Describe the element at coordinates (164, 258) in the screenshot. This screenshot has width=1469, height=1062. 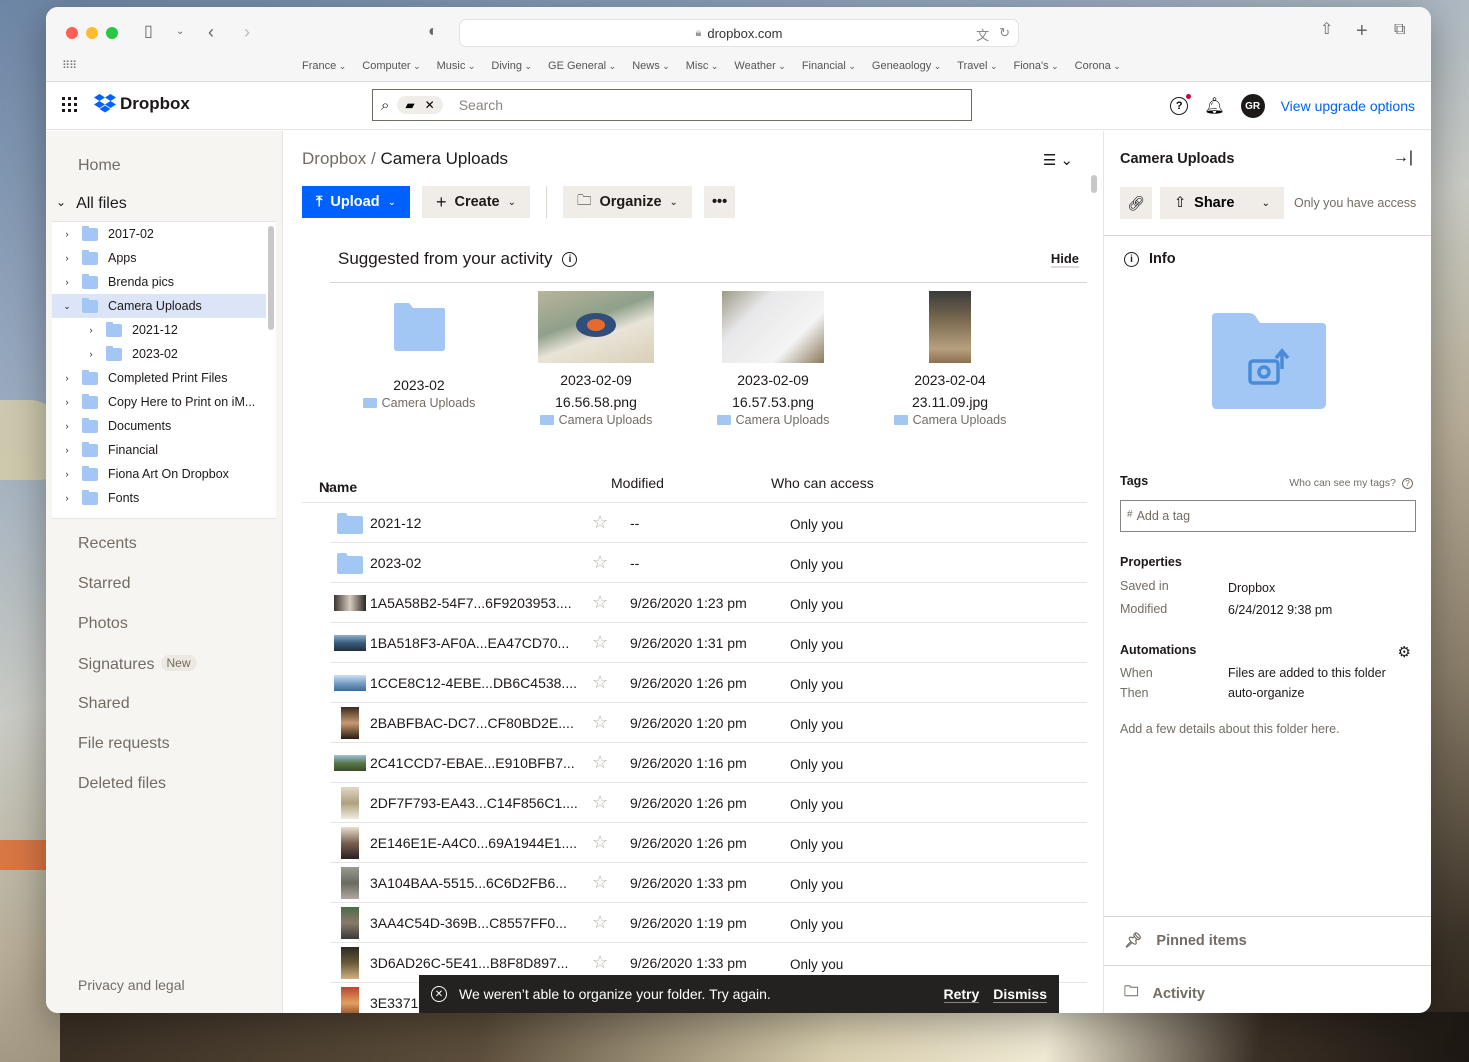
I see `tree-item: › Apps` at that location.